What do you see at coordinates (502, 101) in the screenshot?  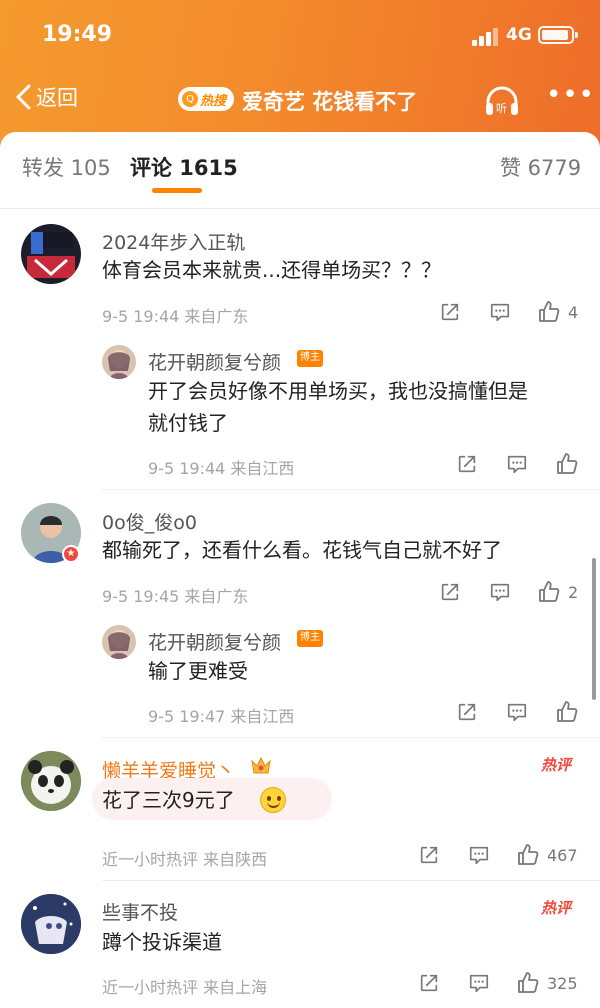 I see `headphones-icon: 听` at bounding box center [502, 101].